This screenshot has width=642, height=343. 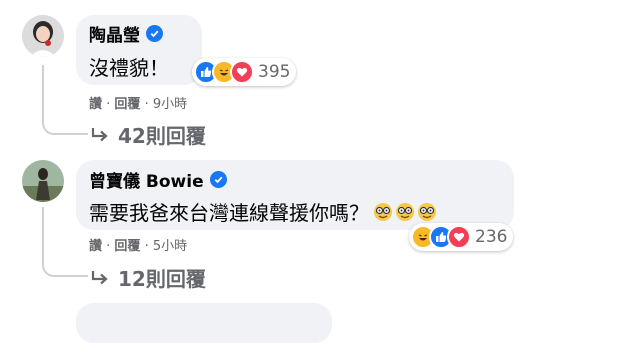 I want to click on comment-text: 沒禮貌！, so click(x=129, y=68).